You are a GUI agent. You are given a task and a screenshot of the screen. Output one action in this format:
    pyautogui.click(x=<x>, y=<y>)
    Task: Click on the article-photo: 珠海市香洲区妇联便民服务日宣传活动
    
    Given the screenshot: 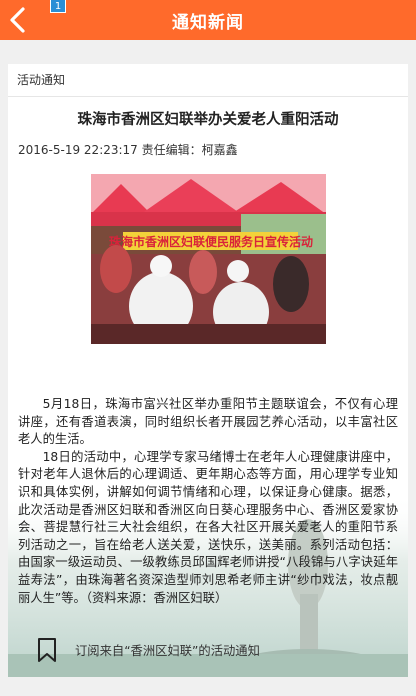 What is the action you would take?
    pyautogui.click(x=208, y=259)
    